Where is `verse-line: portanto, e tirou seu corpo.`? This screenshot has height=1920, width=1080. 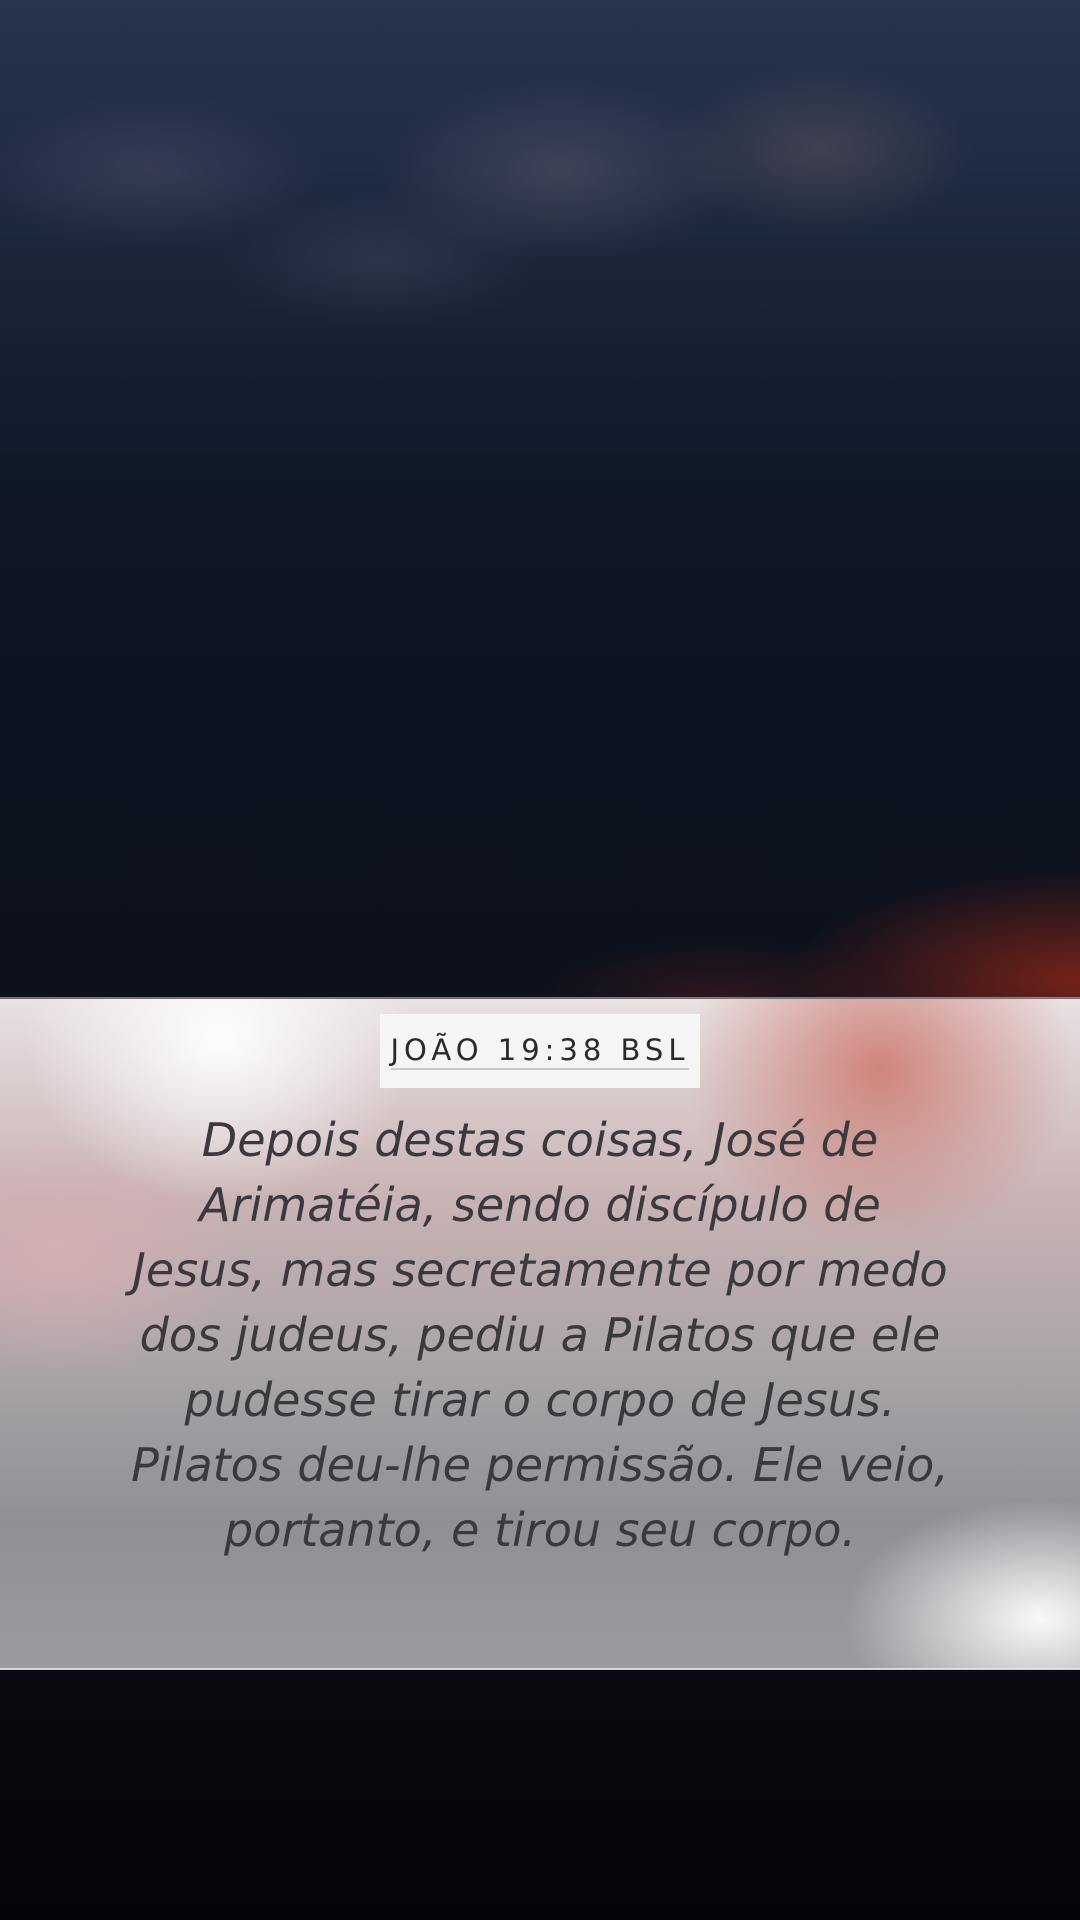
verse-line: portanto, e tirou seu corpo. is located at coordinates (540, 1530).